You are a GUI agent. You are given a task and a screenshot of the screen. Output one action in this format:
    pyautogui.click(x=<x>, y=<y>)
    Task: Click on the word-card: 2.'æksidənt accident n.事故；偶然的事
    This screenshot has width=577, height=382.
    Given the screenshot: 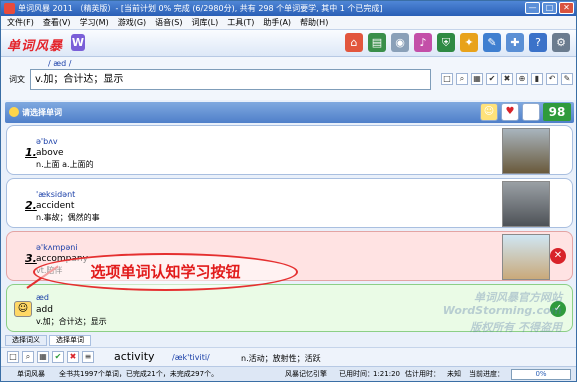 What is the action you would take?
    pyautogui.click(x=289, y=203)
    